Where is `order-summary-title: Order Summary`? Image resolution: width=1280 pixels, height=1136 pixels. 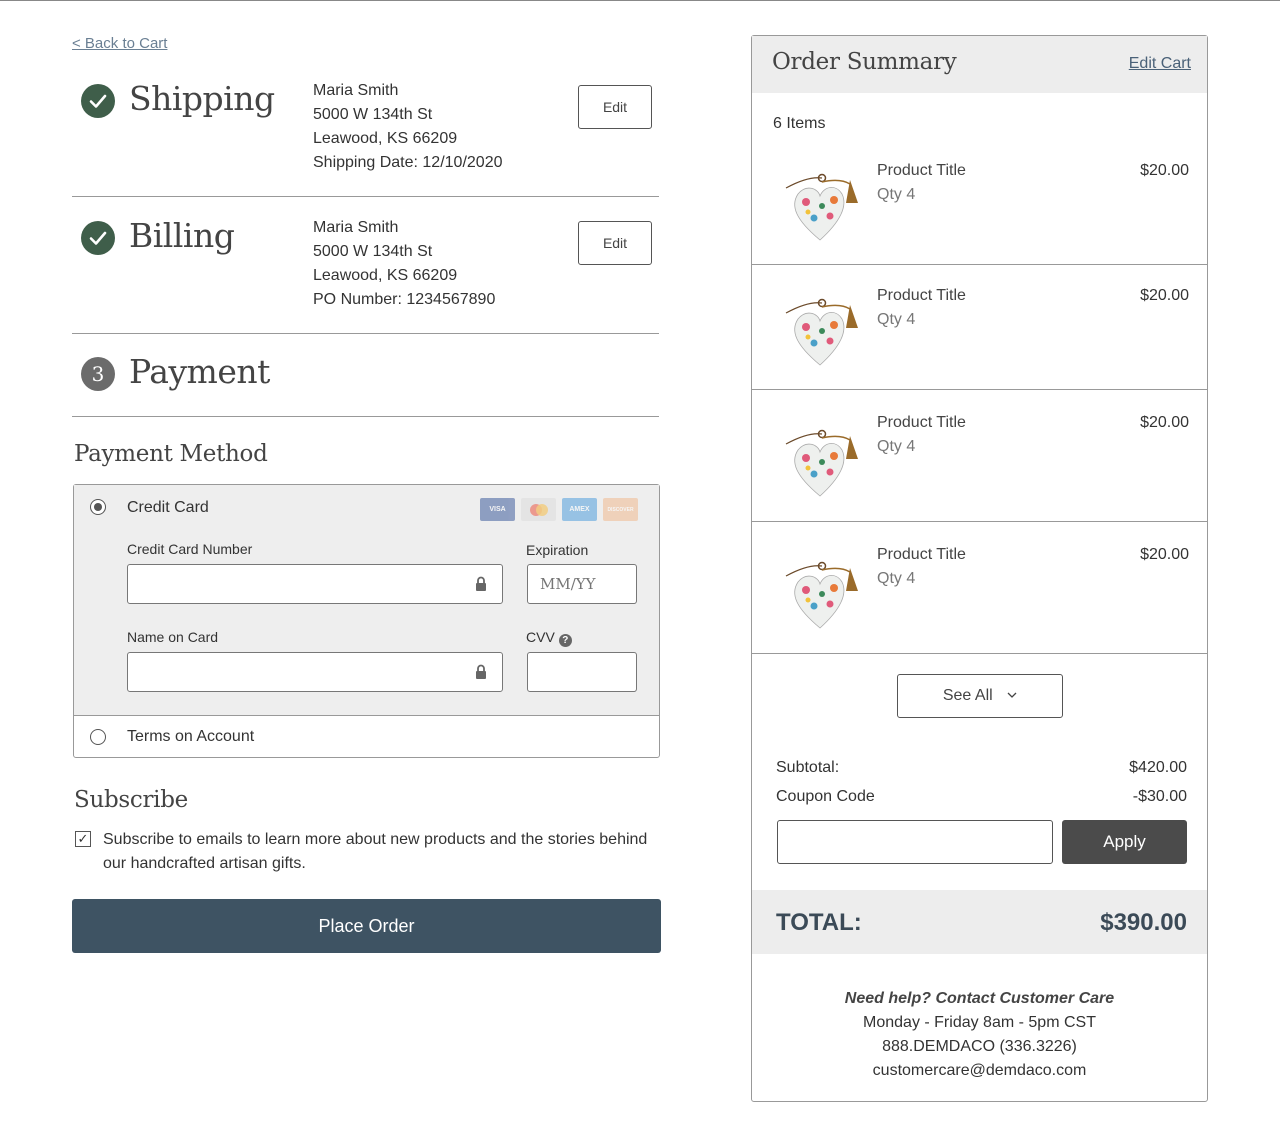 order-summary-title: Order Summary is located at coordinates (864, 62).